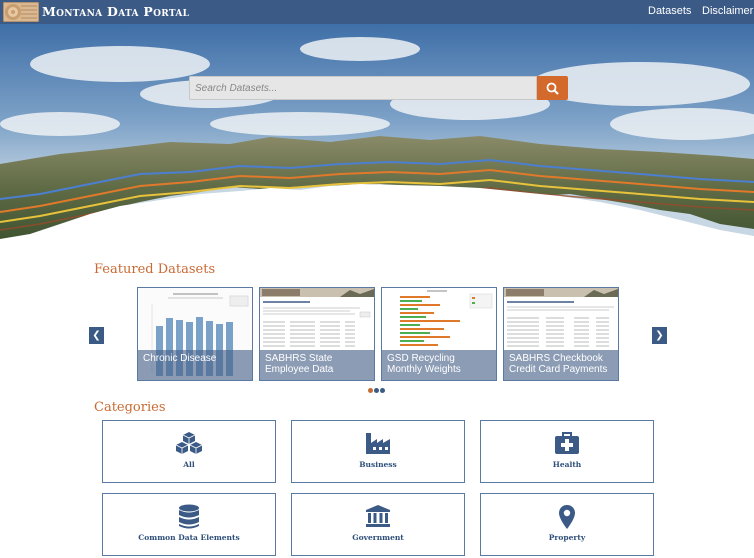 The image size is (754, 558). What do you see at coordinates (727, 11) in the screenshot?
I see `nav-link-disclaimer: Disclaimer` at bounding box center [727, 11].